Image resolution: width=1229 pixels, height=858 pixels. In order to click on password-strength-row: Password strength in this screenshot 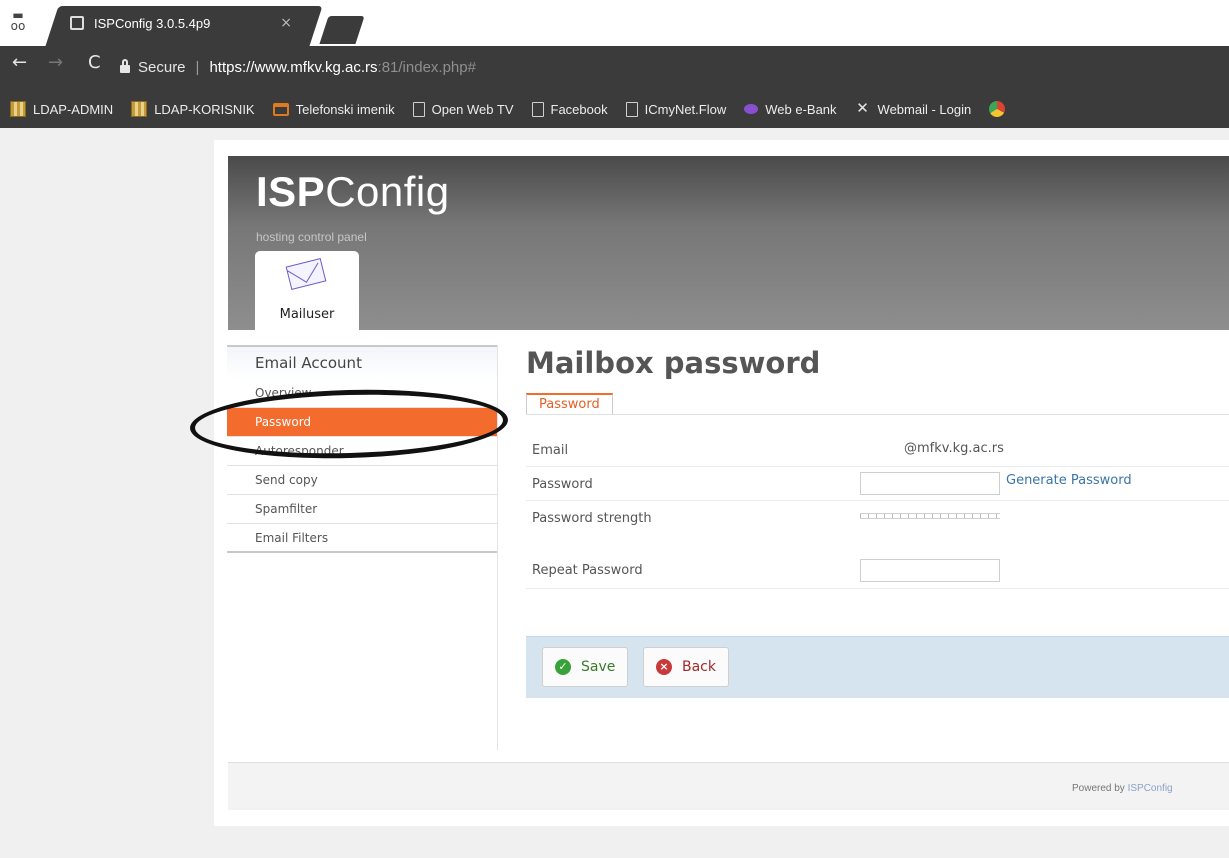, I will do `click(877, 523)`.